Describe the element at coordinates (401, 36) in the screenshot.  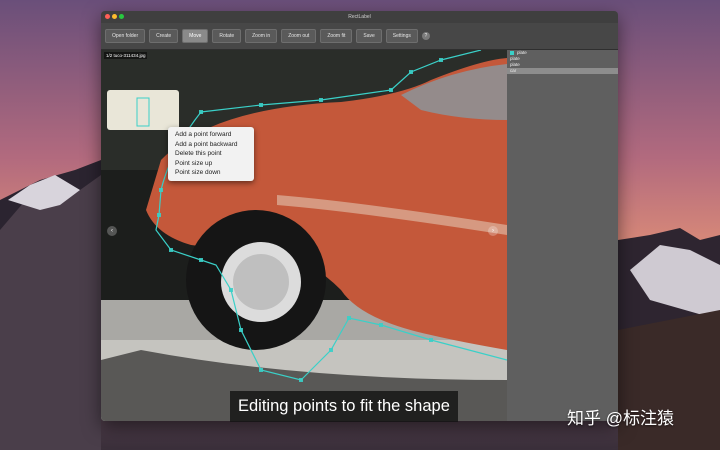
I see `settings-button: Settings` at that location.